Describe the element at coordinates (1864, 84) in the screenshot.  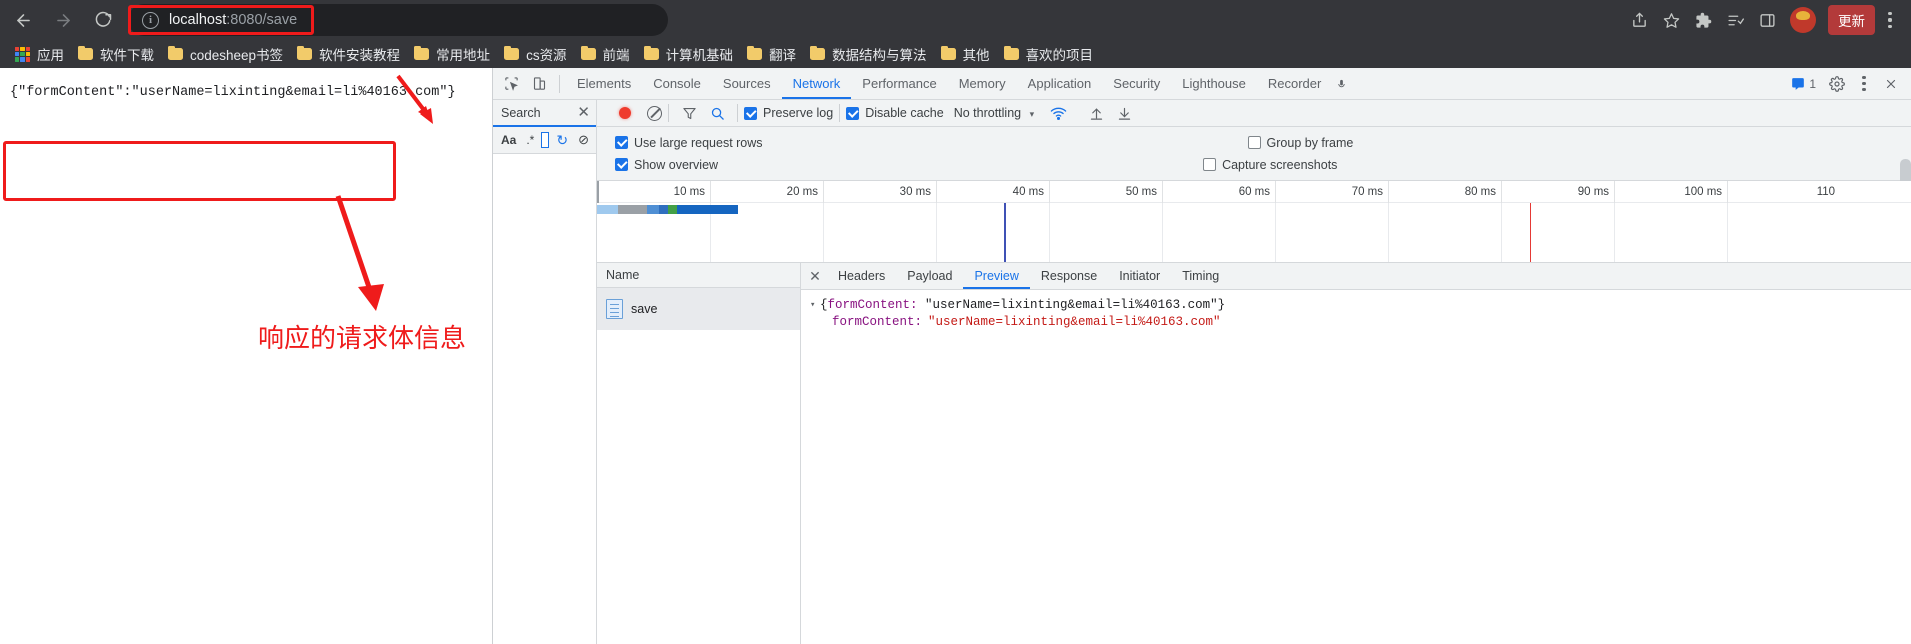
I see `devtools-more-icon` at that location.